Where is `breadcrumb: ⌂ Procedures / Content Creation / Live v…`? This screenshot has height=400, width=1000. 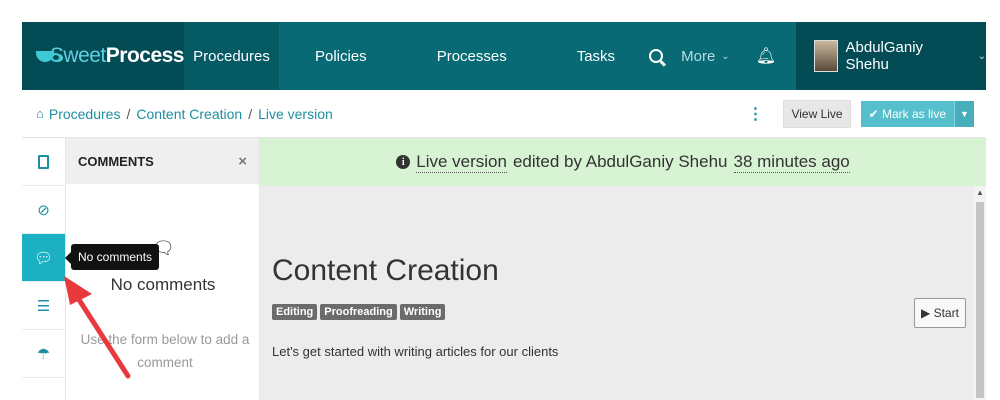 breadcrumb: ⌂ Procedures / Content Creation / Live v… is located at coordinates (504, 114).